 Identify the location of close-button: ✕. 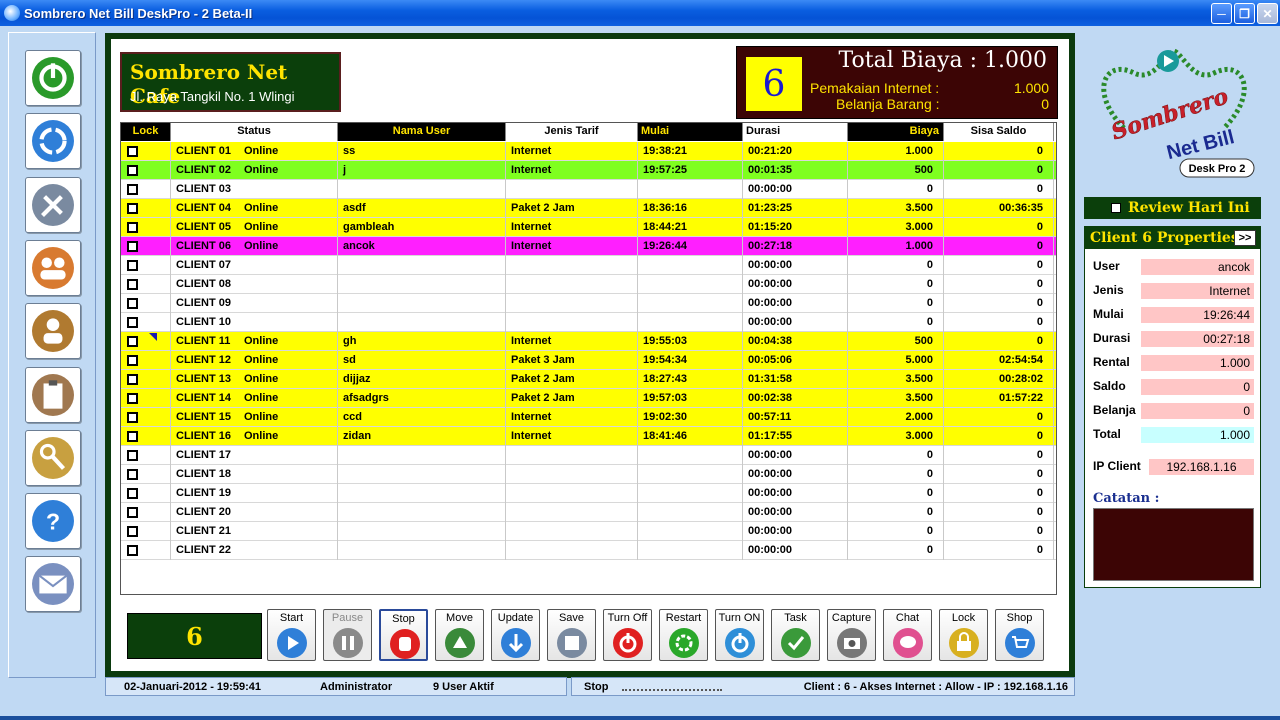
(1267, 13).